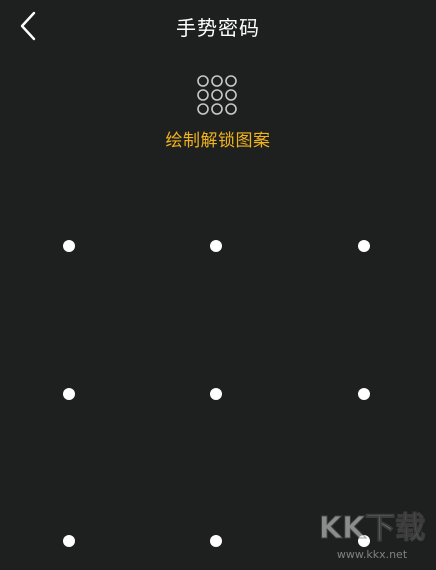  I want to click on svg-text: KK下载, so click(372, 528).